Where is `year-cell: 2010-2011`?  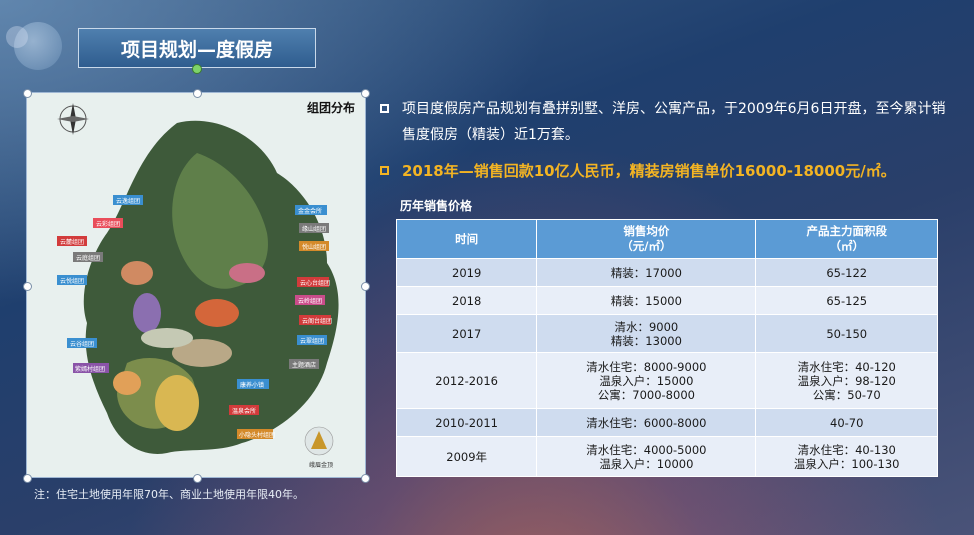 year-cell: 2010-2011 is located at coordinates (466, 422).